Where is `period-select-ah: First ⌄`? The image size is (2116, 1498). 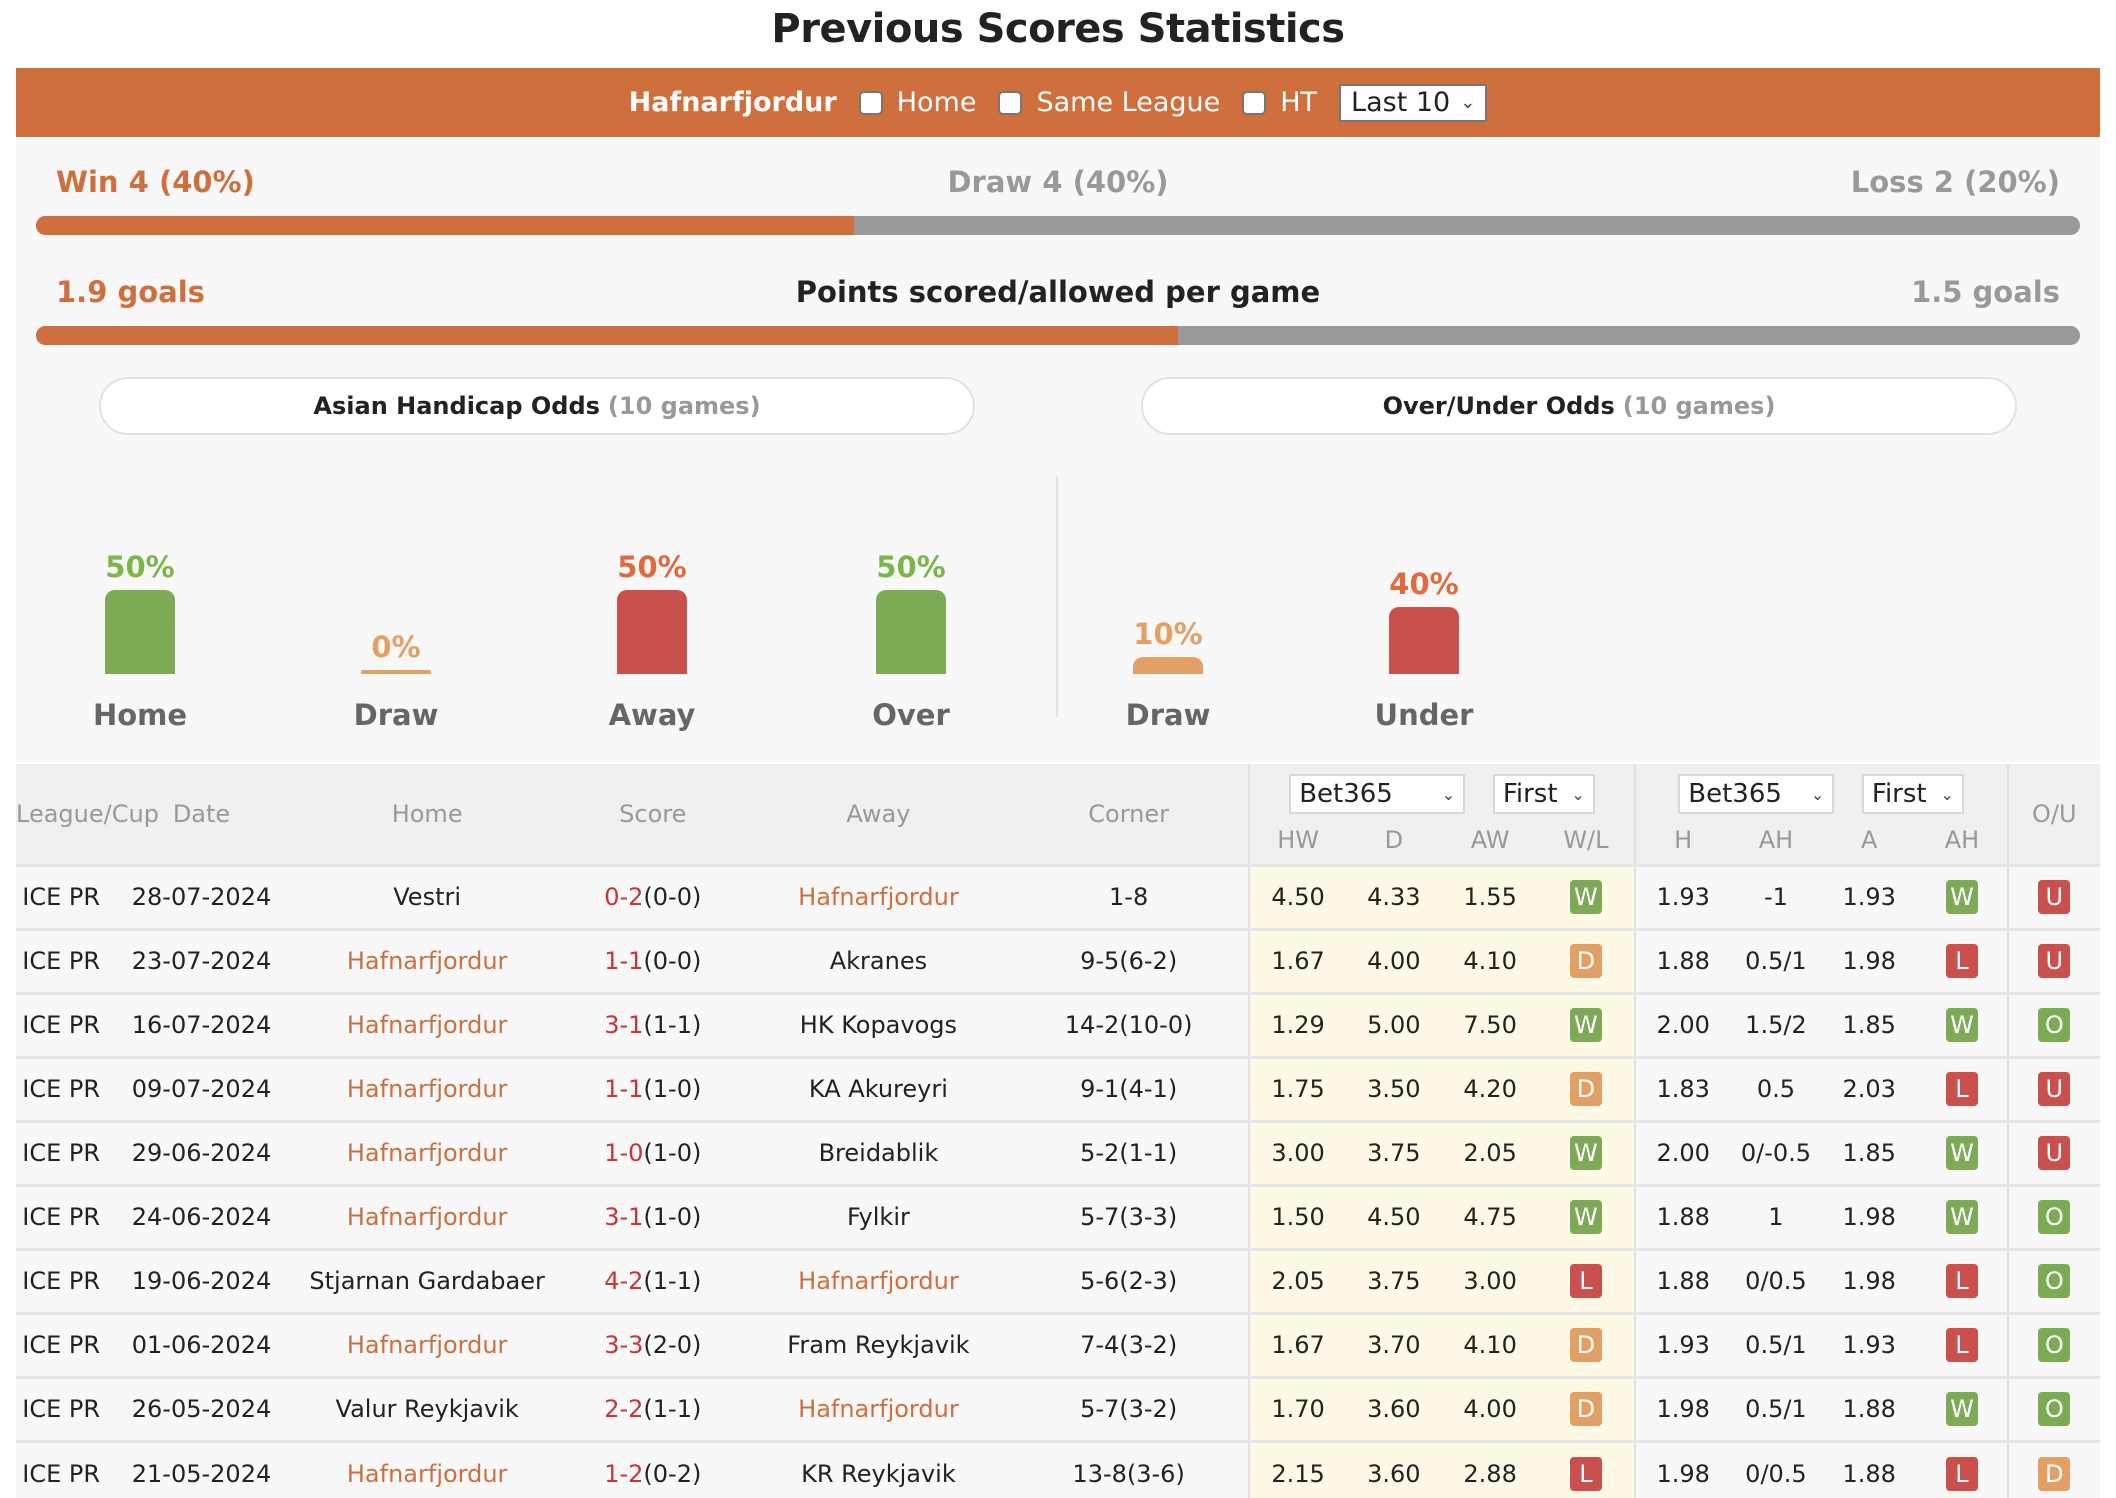 period-select-ah: First ⌄ is located at coordinates (1912, 794).